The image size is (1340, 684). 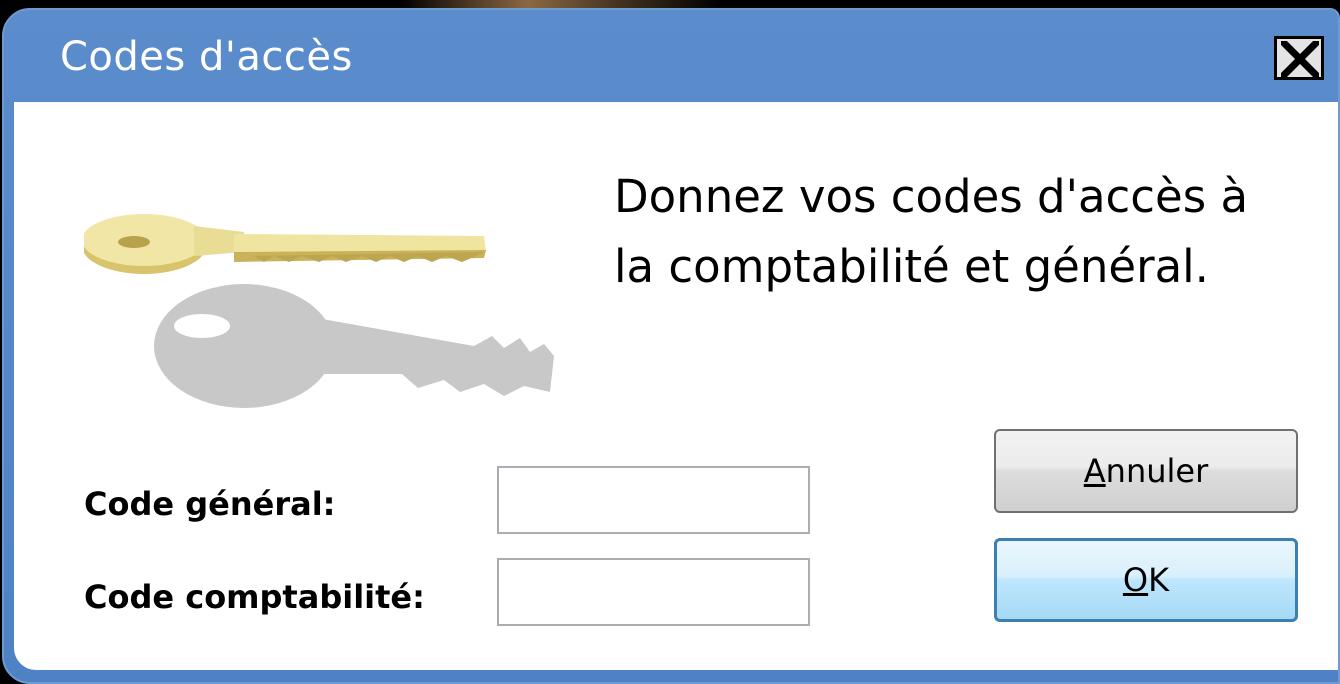 I want to click on close-icon, so click(x=1300, y=59).